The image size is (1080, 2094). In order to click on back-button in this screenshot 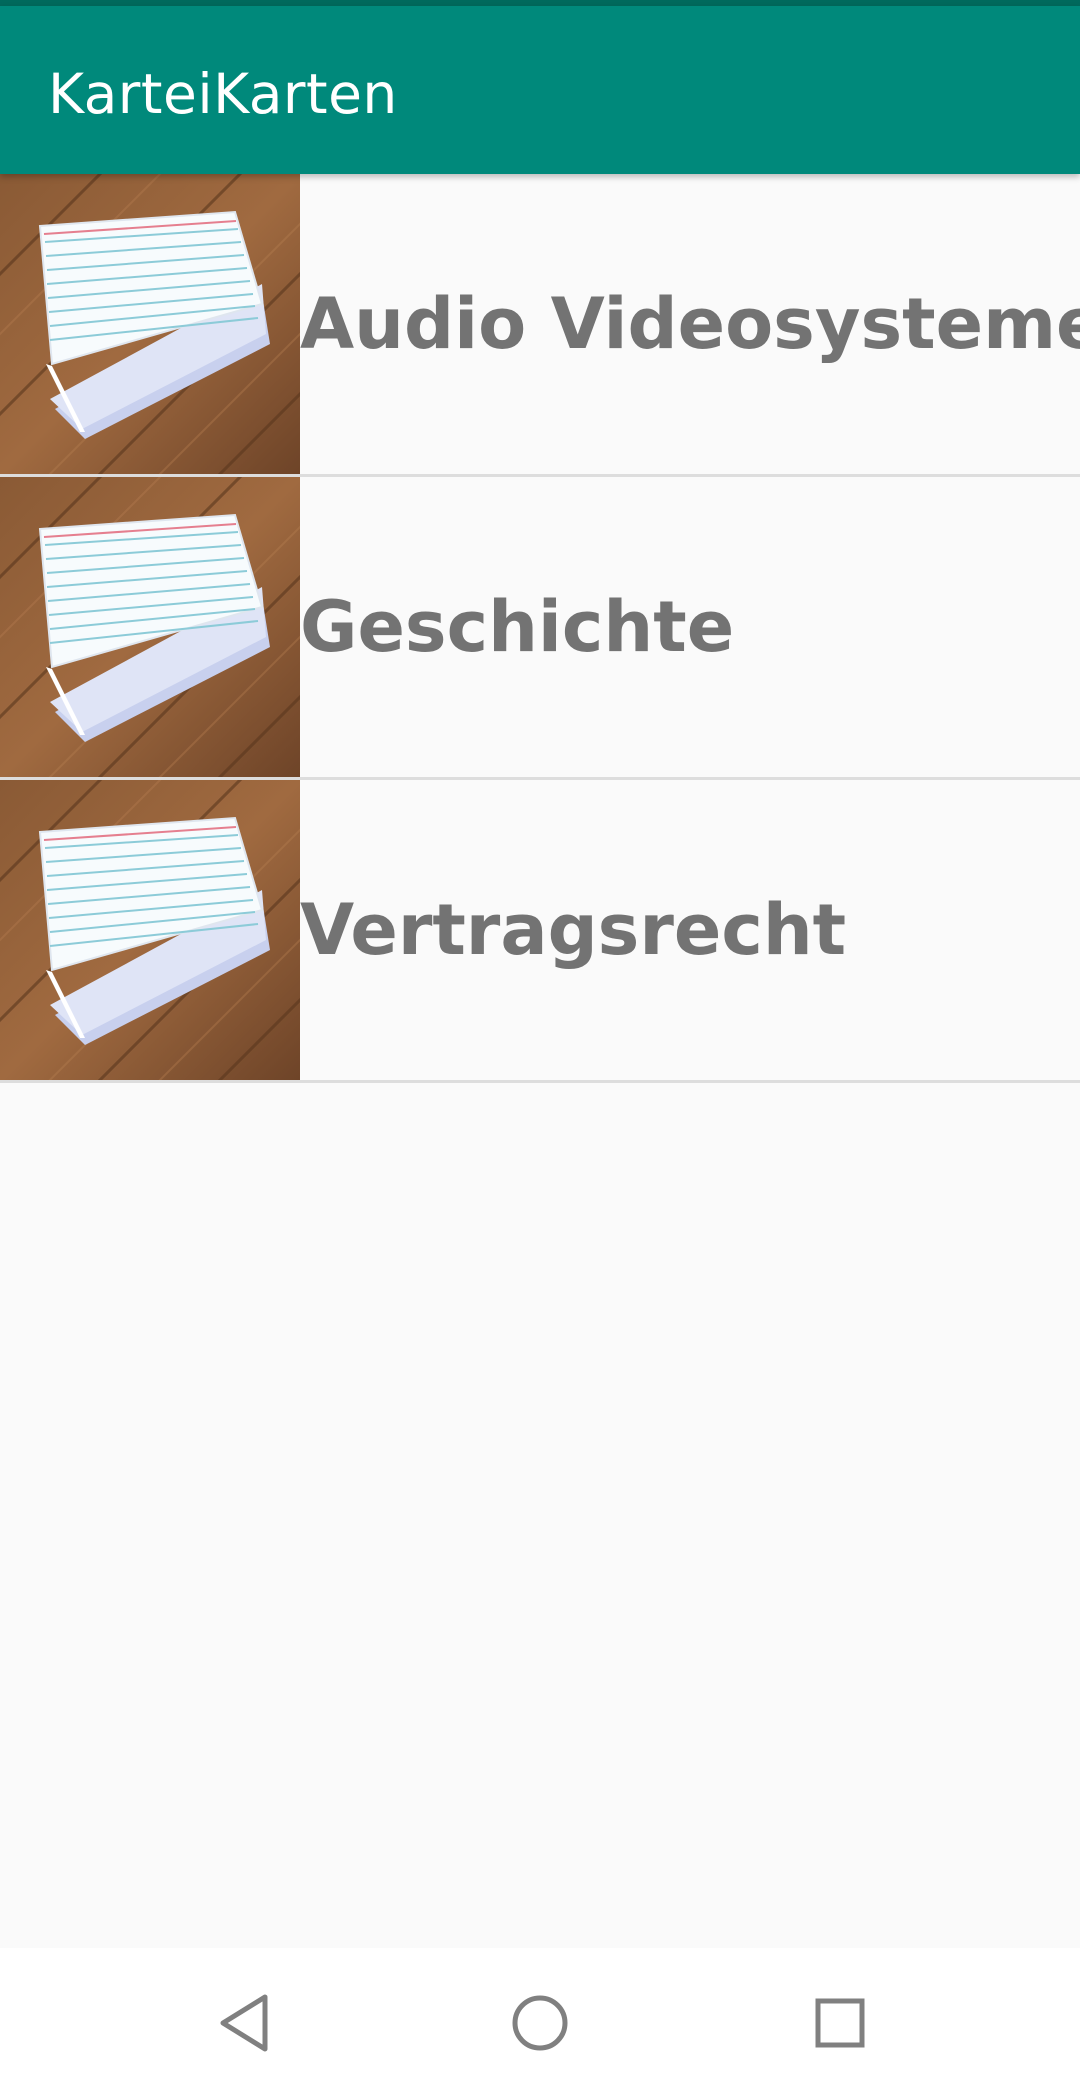, I will do `click(245, 2023)`.